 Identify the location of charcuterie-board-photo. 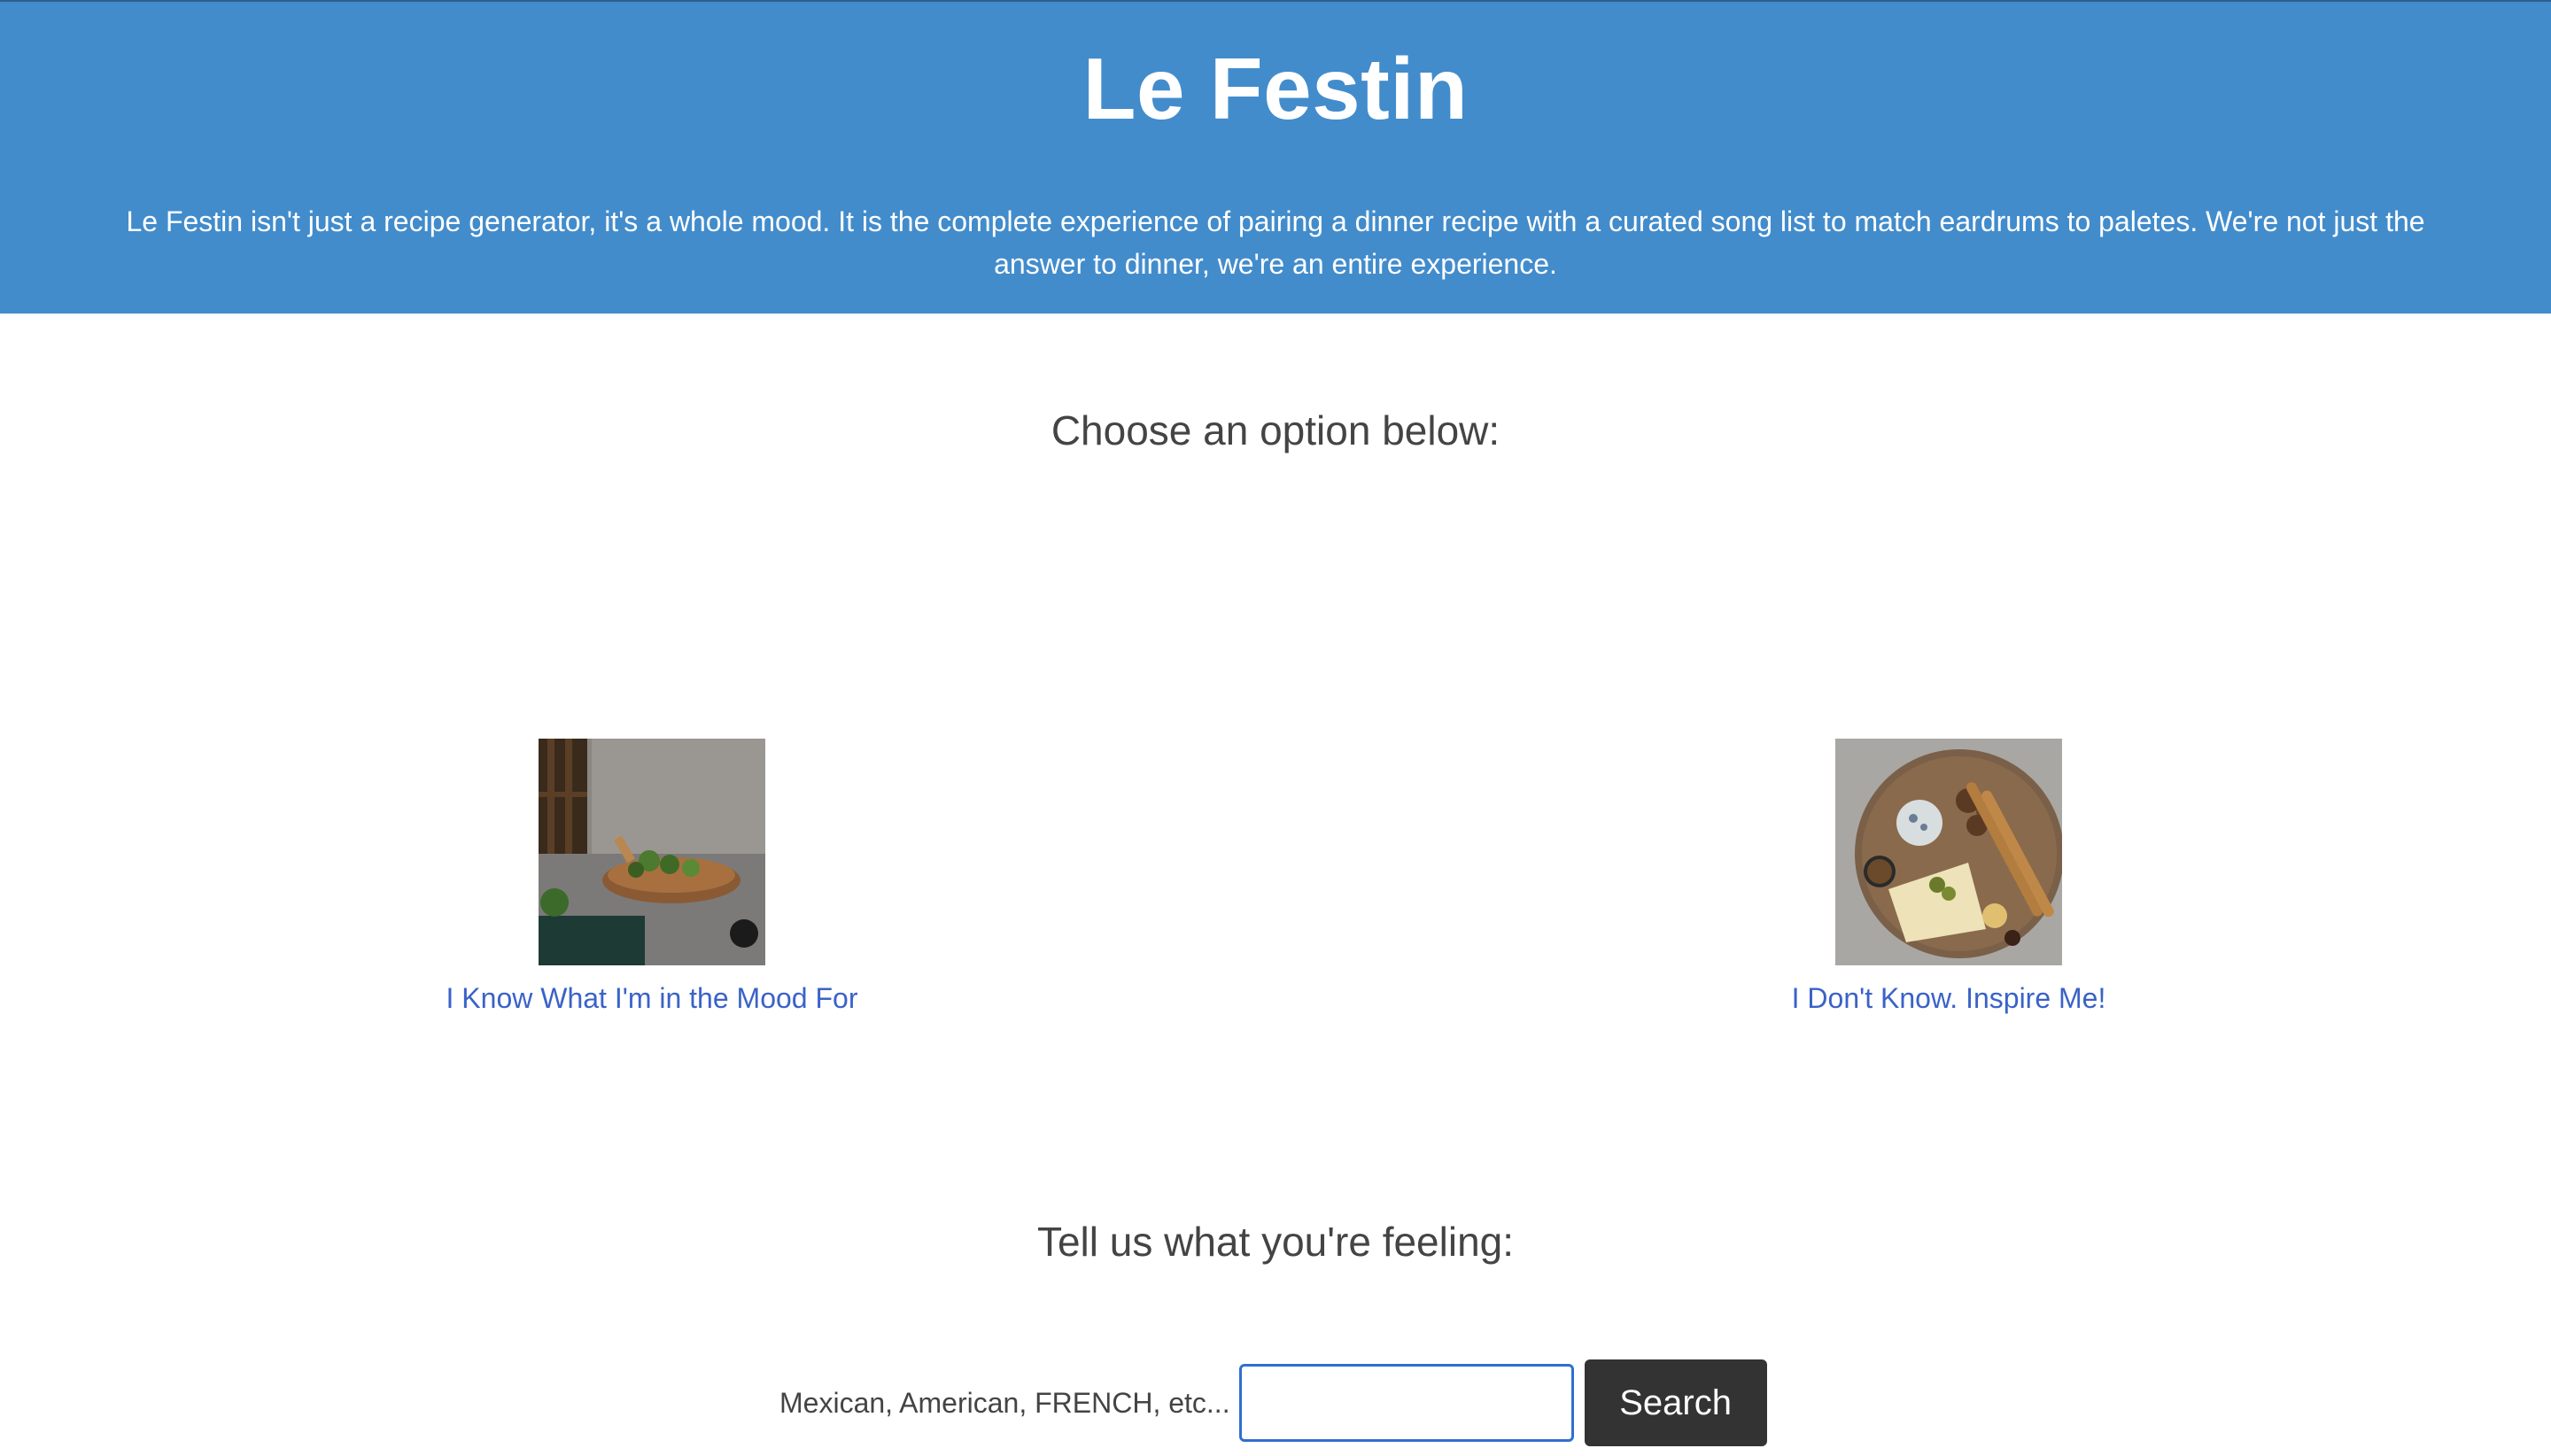
(1949, 852).